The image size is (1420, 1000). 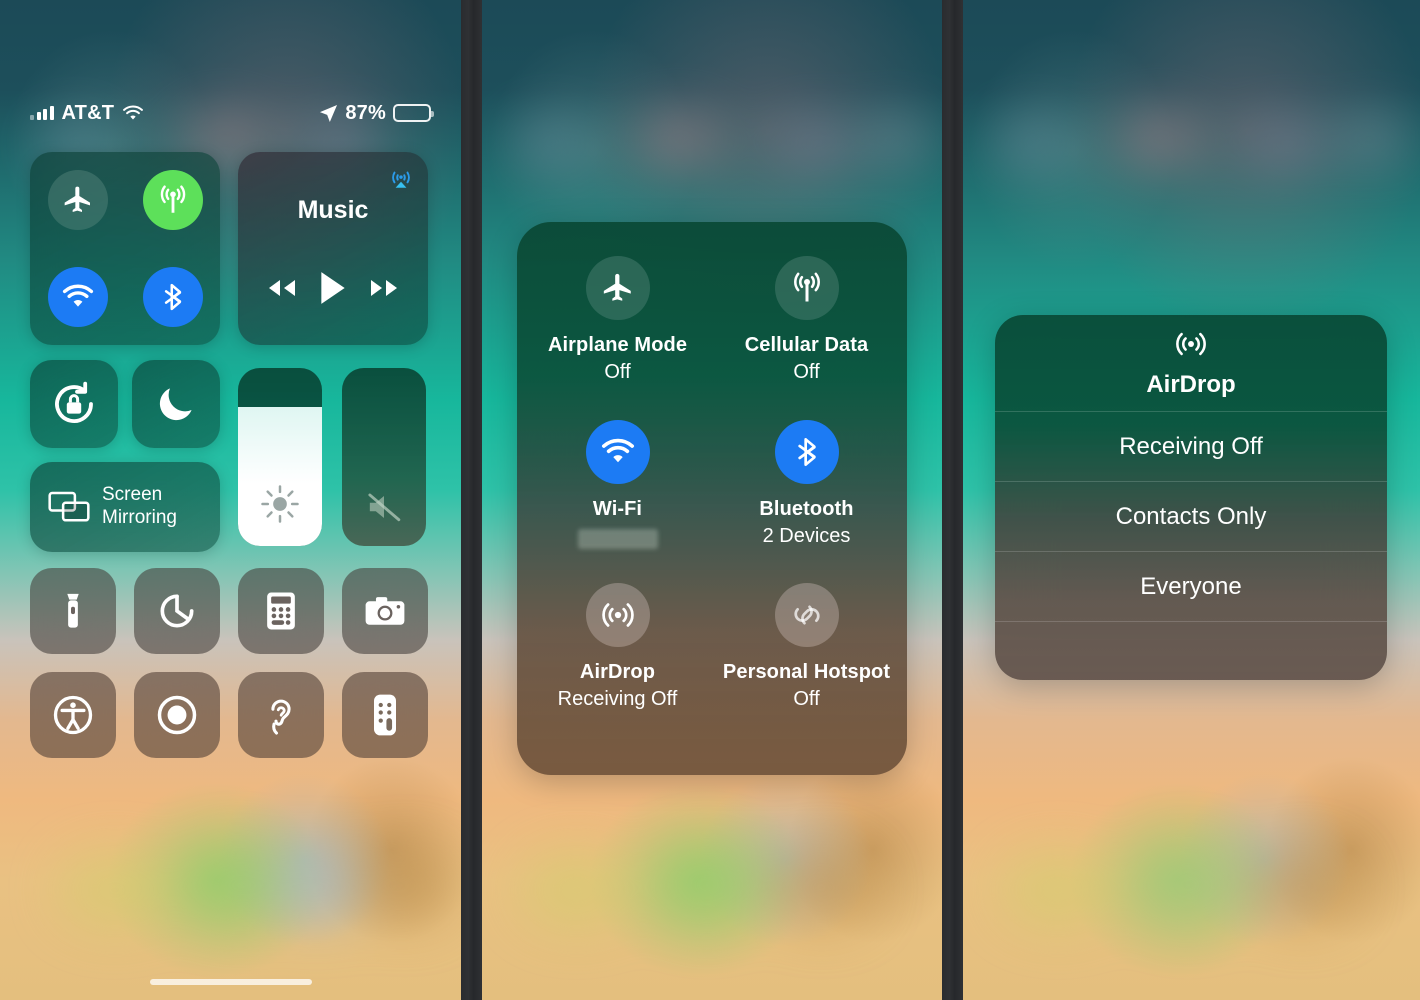 What do you see at coordinates (617, 699) in the screenshot?
I see `airdrop-state: Receiving Off` at bounding box center [617, 699].